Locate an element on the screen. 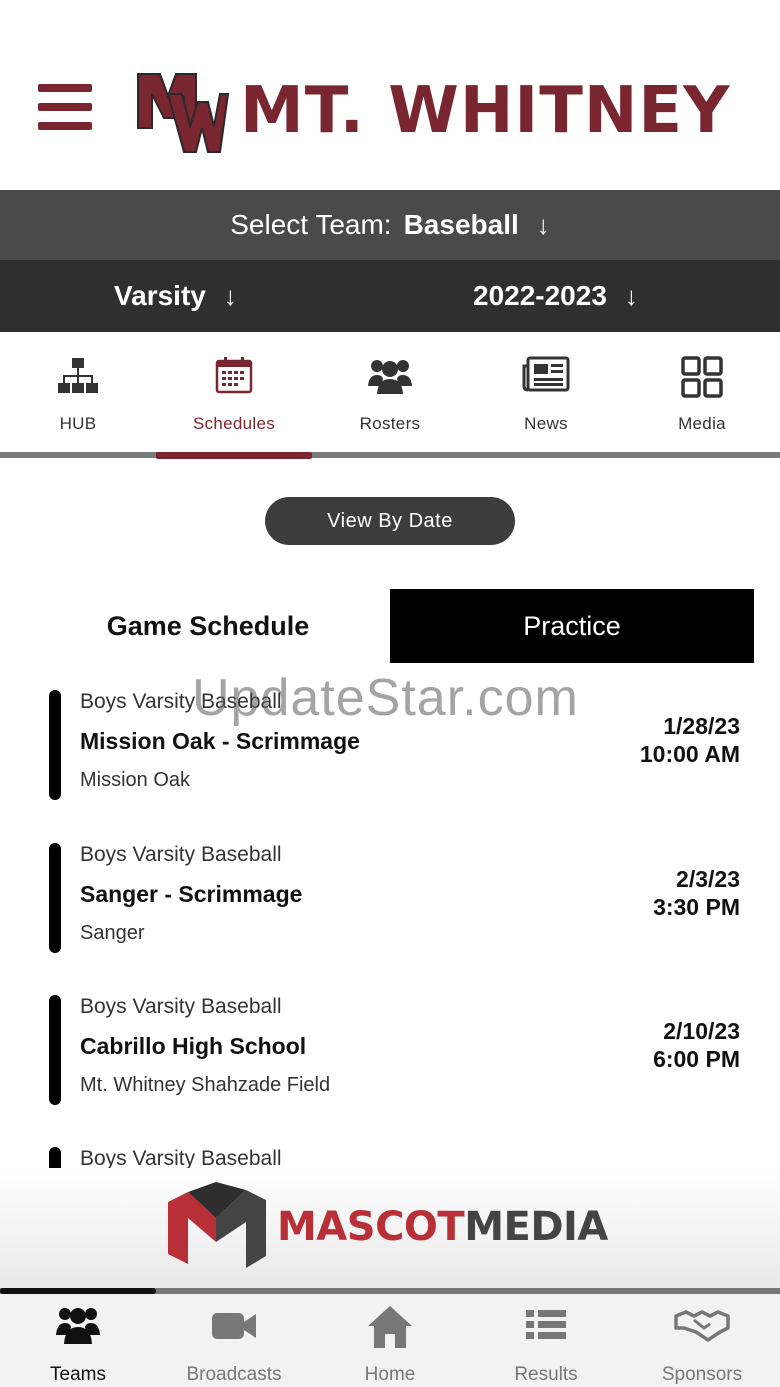 Image resolution: width=780 pixels, height=1387 pixels. event-datetime: 2/3/23 3:30 PM is located at coordinates (696, 893).